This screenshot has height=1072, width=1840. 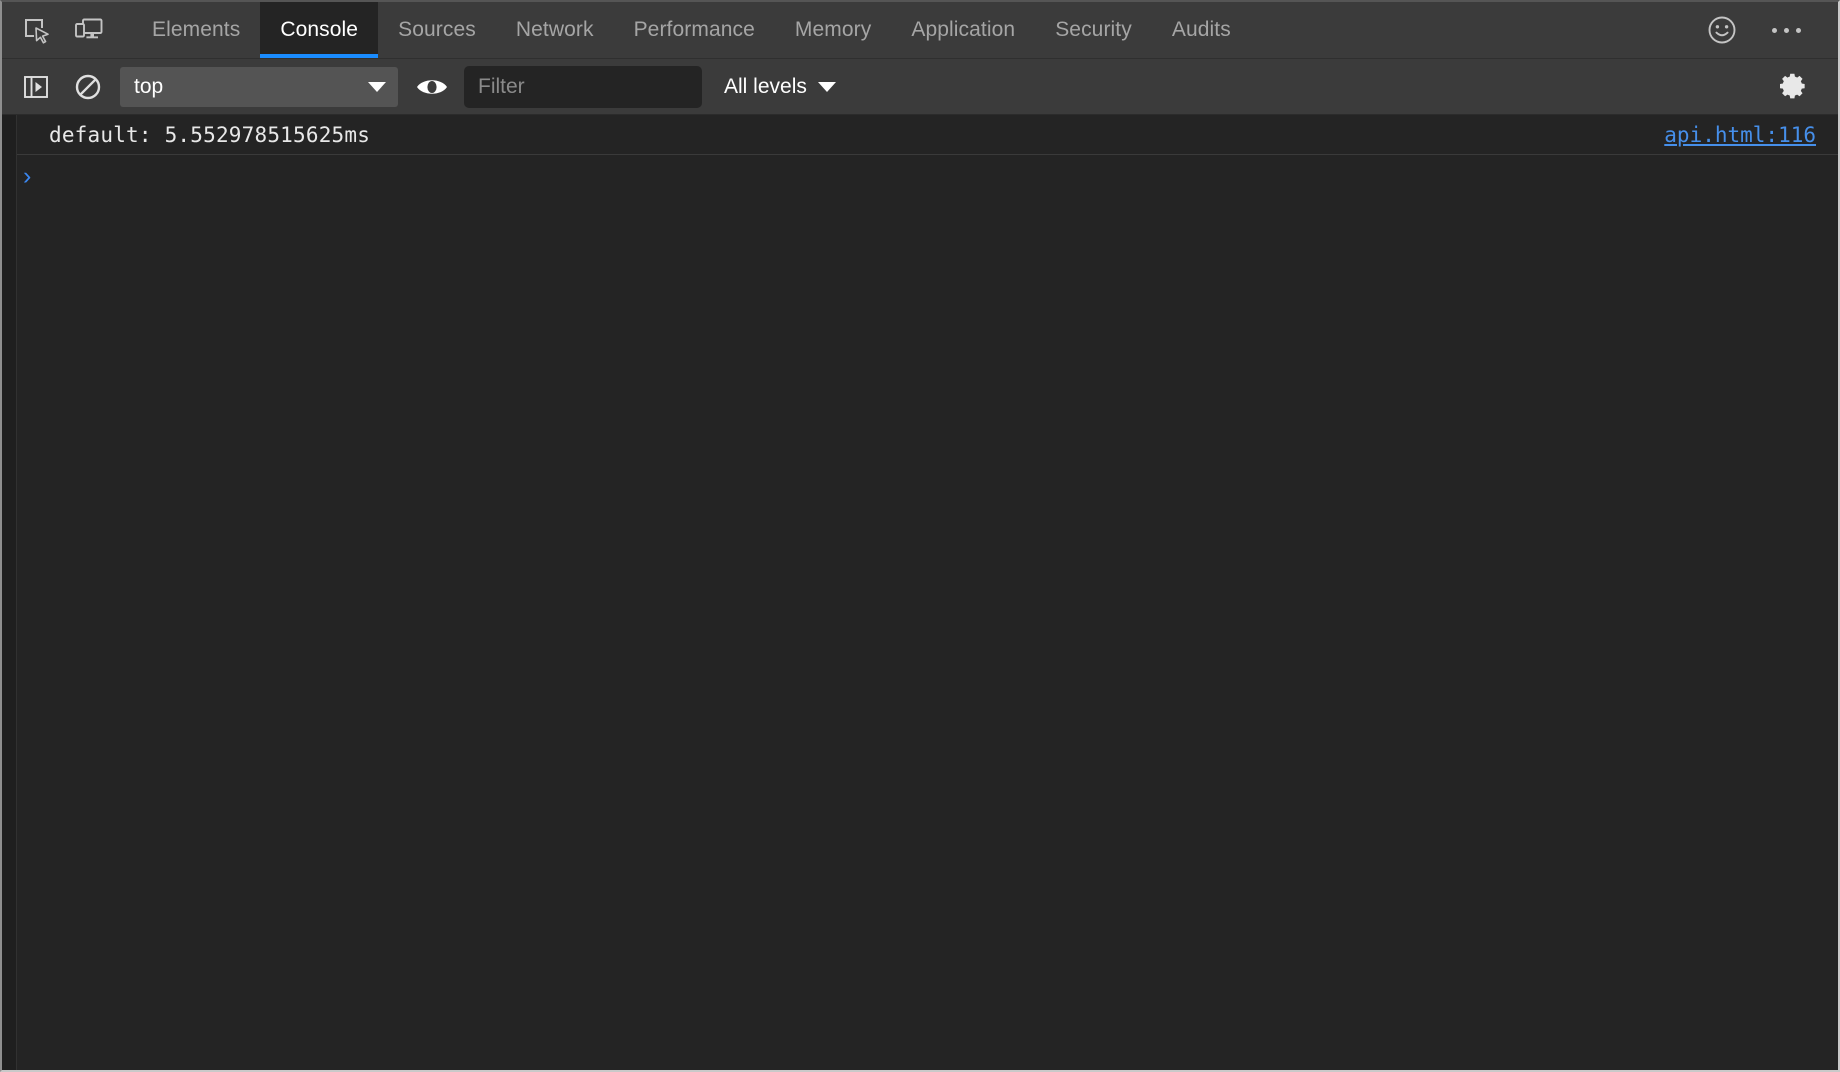 I want to click on log-level-select: All levels, so click(x=780, y=87).